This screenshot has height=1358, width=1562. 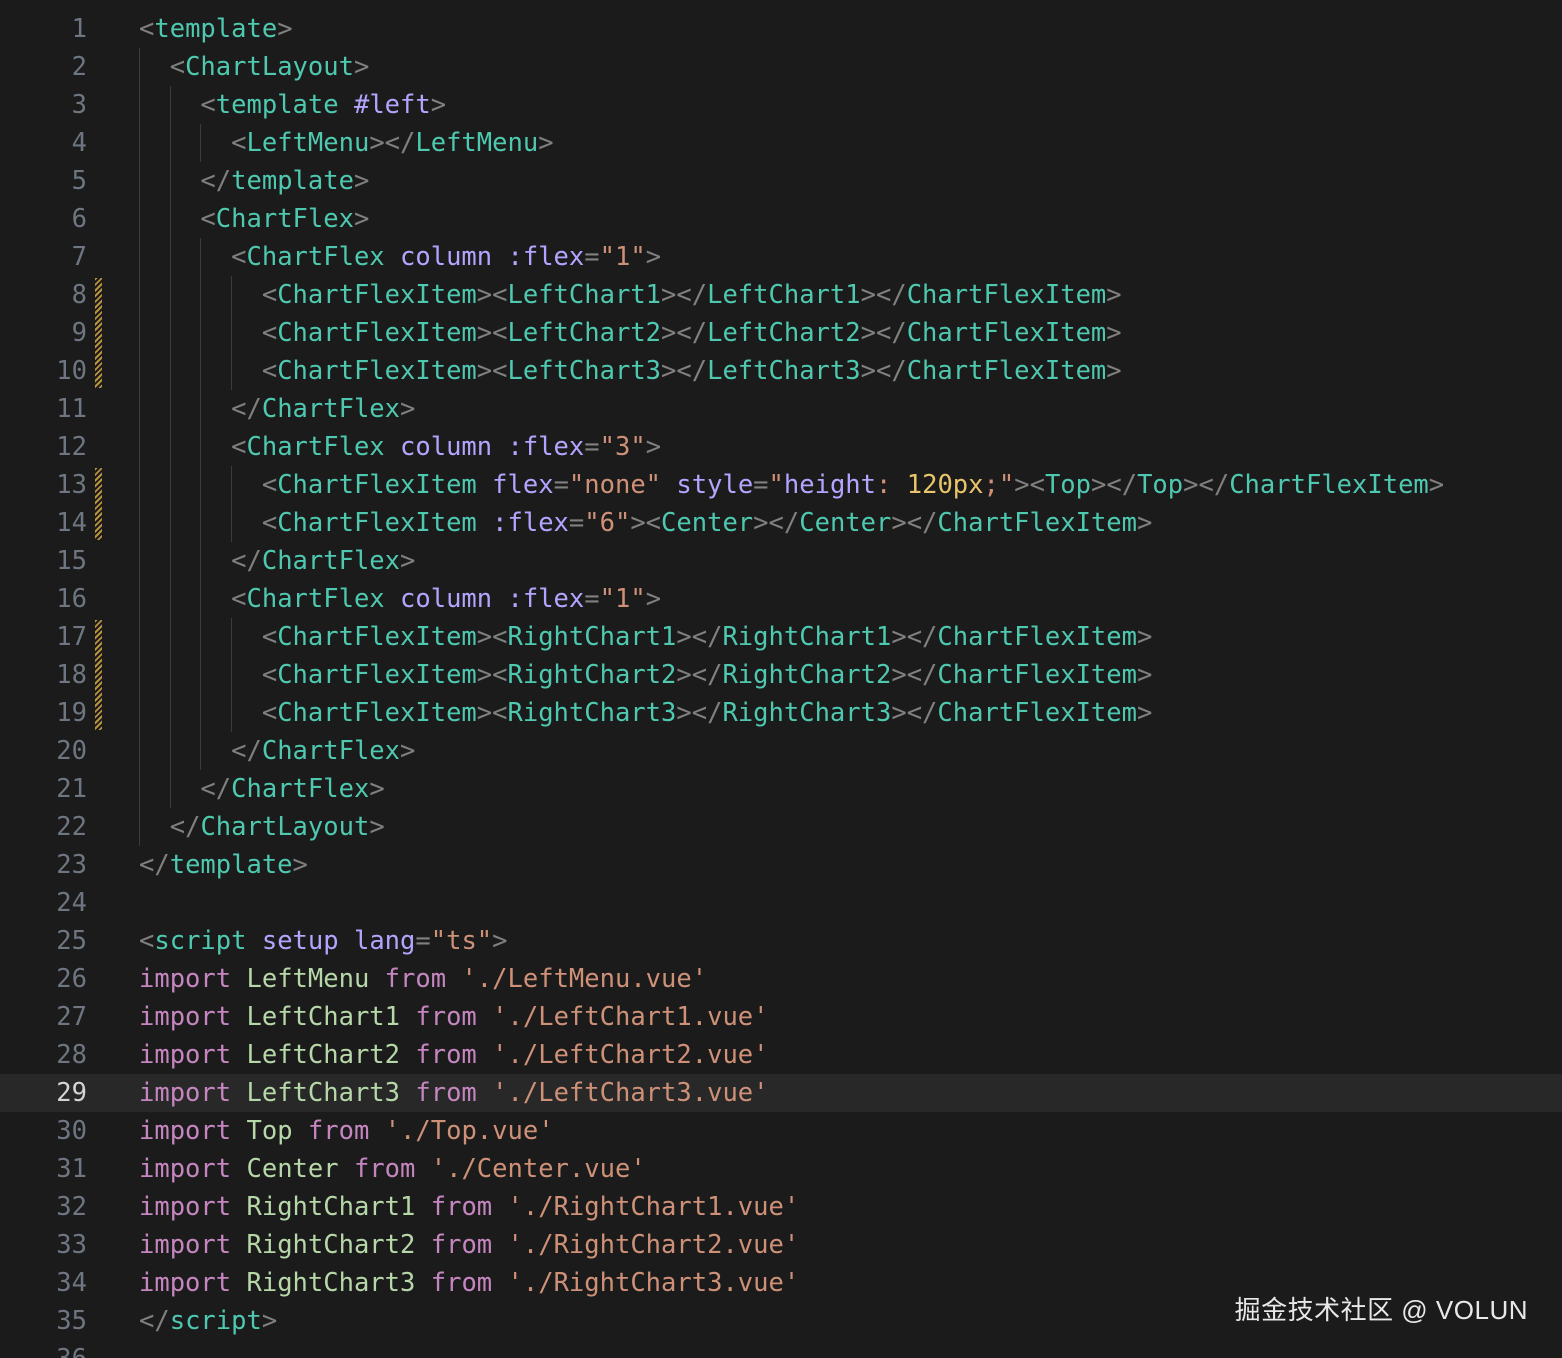 What do you see at coordinates (622, 599) in the screenshot?
I see `code-token: "1"` at bounding box center [622, 599].